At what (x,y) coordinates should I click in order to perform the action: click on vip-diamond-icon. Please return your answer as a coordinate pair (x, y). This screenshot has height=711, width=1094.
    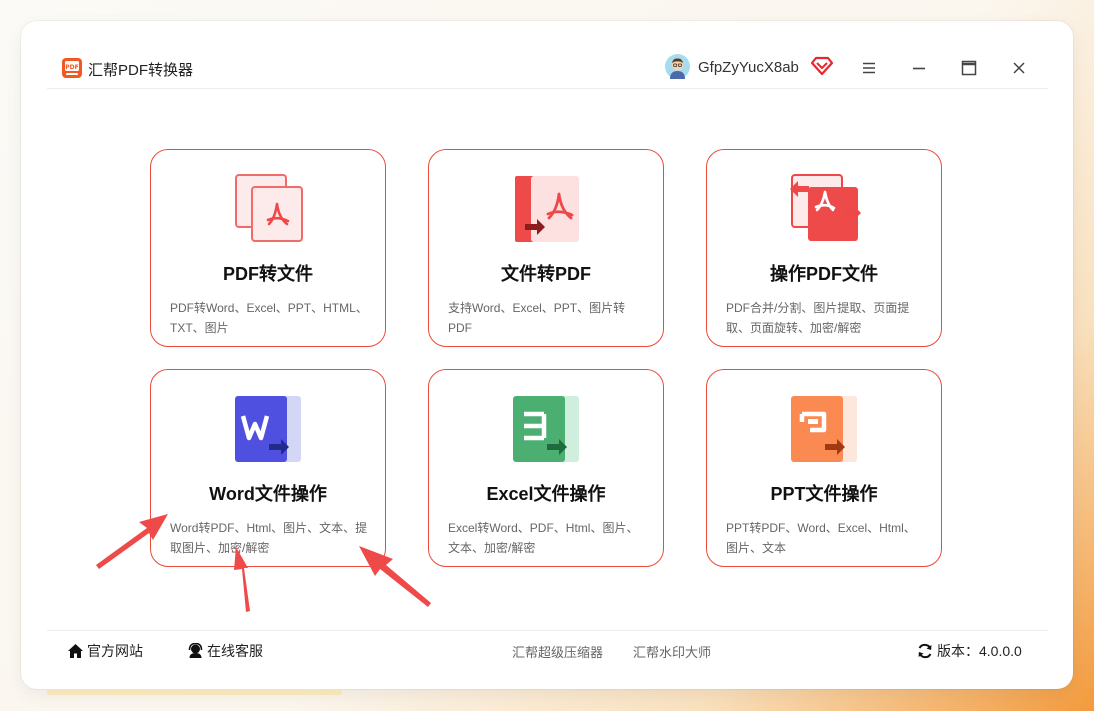
    Looking at the image, I should click on (822, 66).